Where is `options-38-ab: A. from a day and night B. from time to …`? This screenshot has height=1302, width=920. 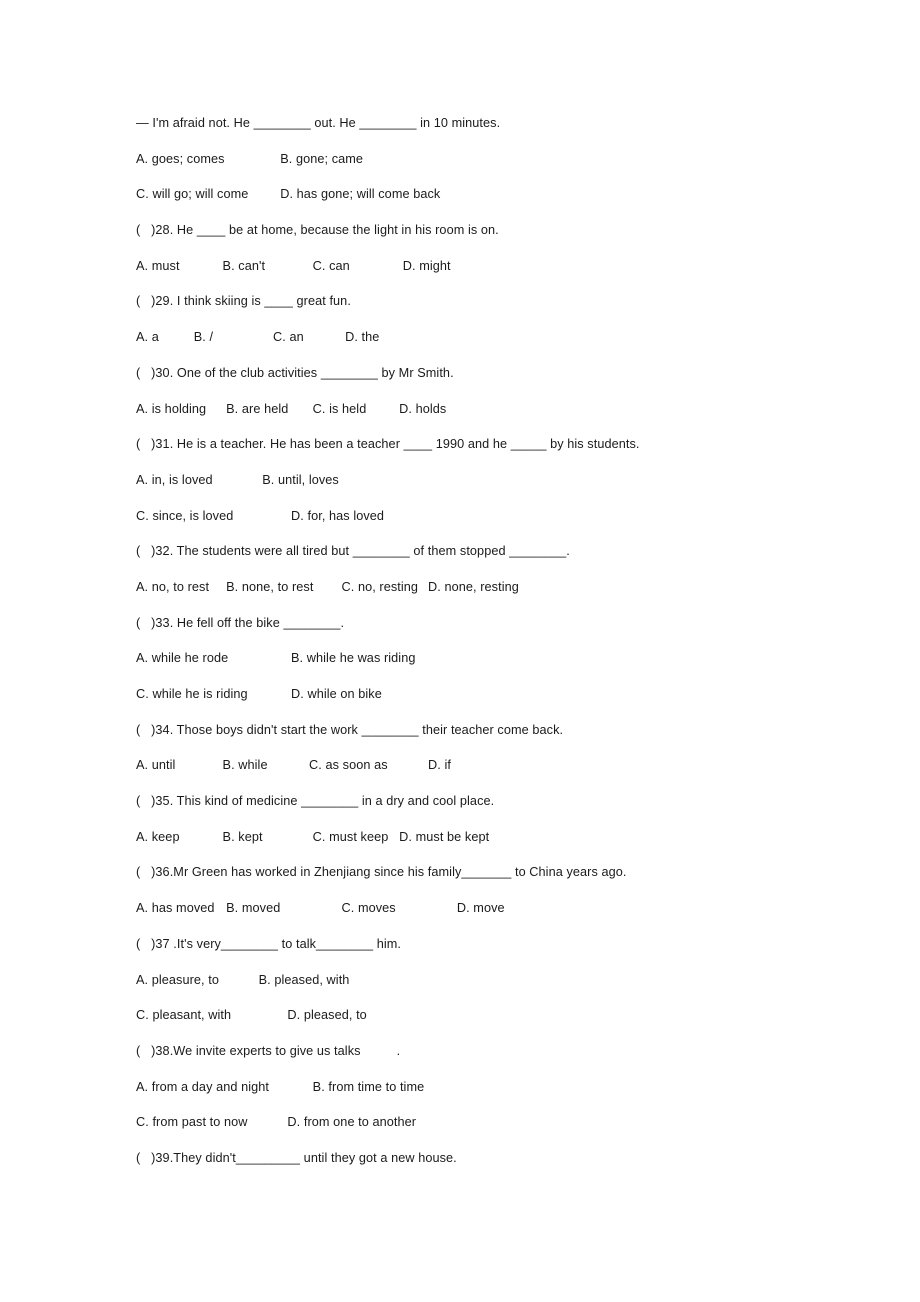
options-38-ab: A. from a day and night B. from time to … is located at coordinates (280, 1086).